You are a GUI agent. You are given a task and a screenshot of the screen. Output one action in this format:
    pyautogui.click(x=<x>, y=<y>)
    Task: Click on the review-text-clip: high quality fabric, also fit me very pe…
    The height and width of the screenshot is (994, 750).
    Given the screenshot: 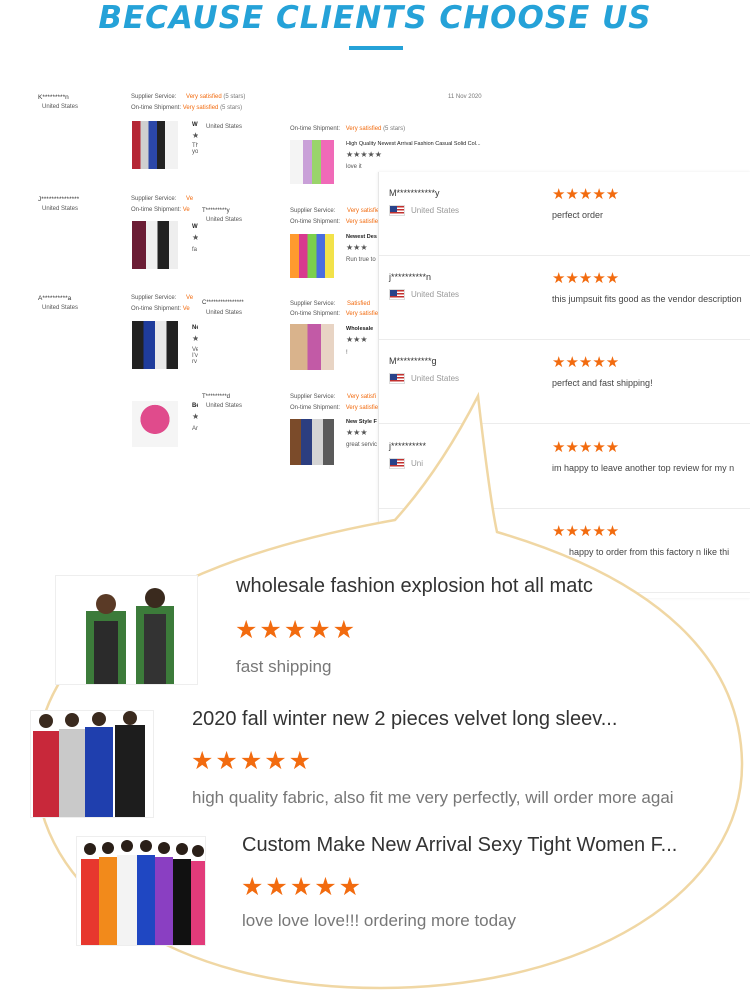 What is the action you would take?
    pyautogui.click(x=461, y=801)
    